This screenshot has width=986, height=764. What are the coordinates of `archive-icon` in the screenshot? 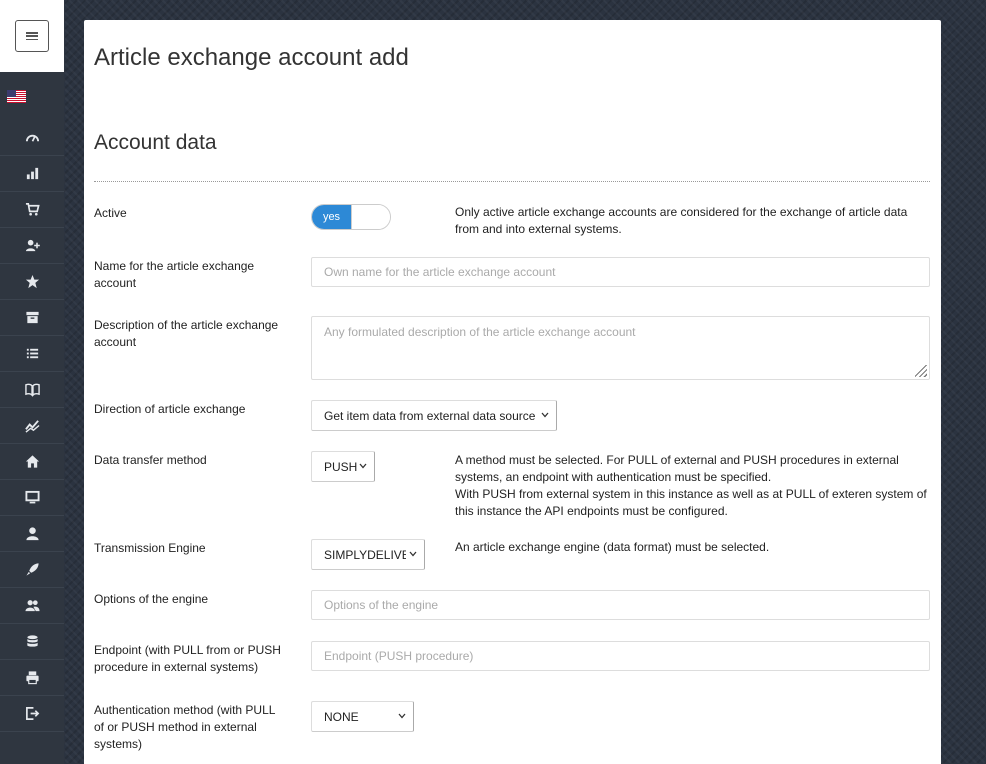 It's located at (32, 317).